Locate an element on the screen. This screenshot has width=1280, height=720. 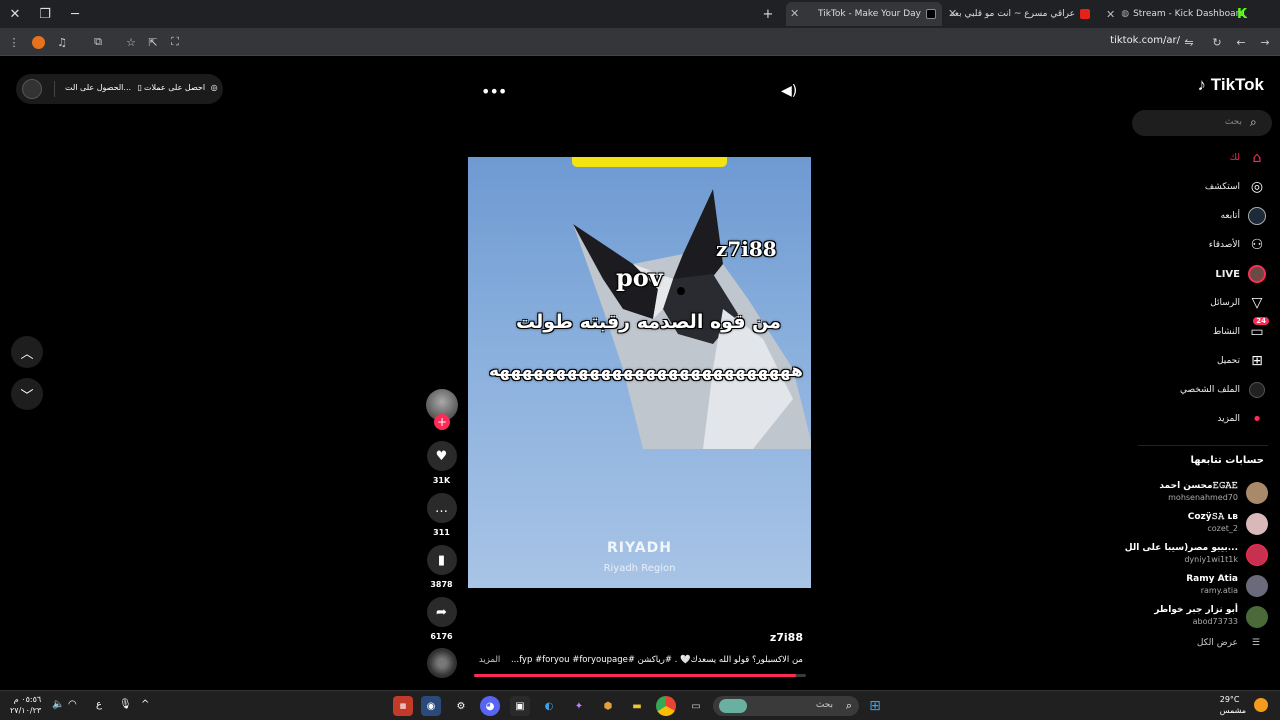
clock-time: ٠٥:٥٦ م is located at coordinates (27, 699).